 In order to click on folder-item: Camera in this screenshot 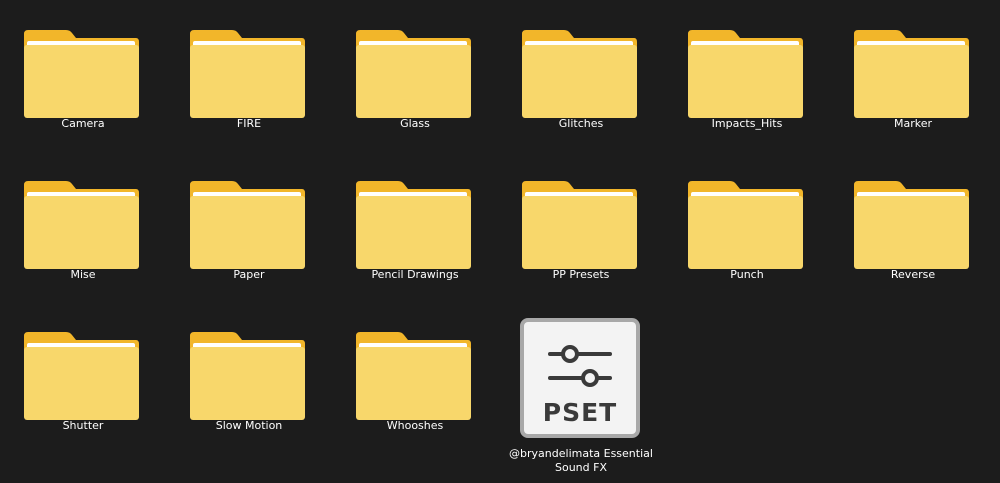, I will do `click(83, 75)`.